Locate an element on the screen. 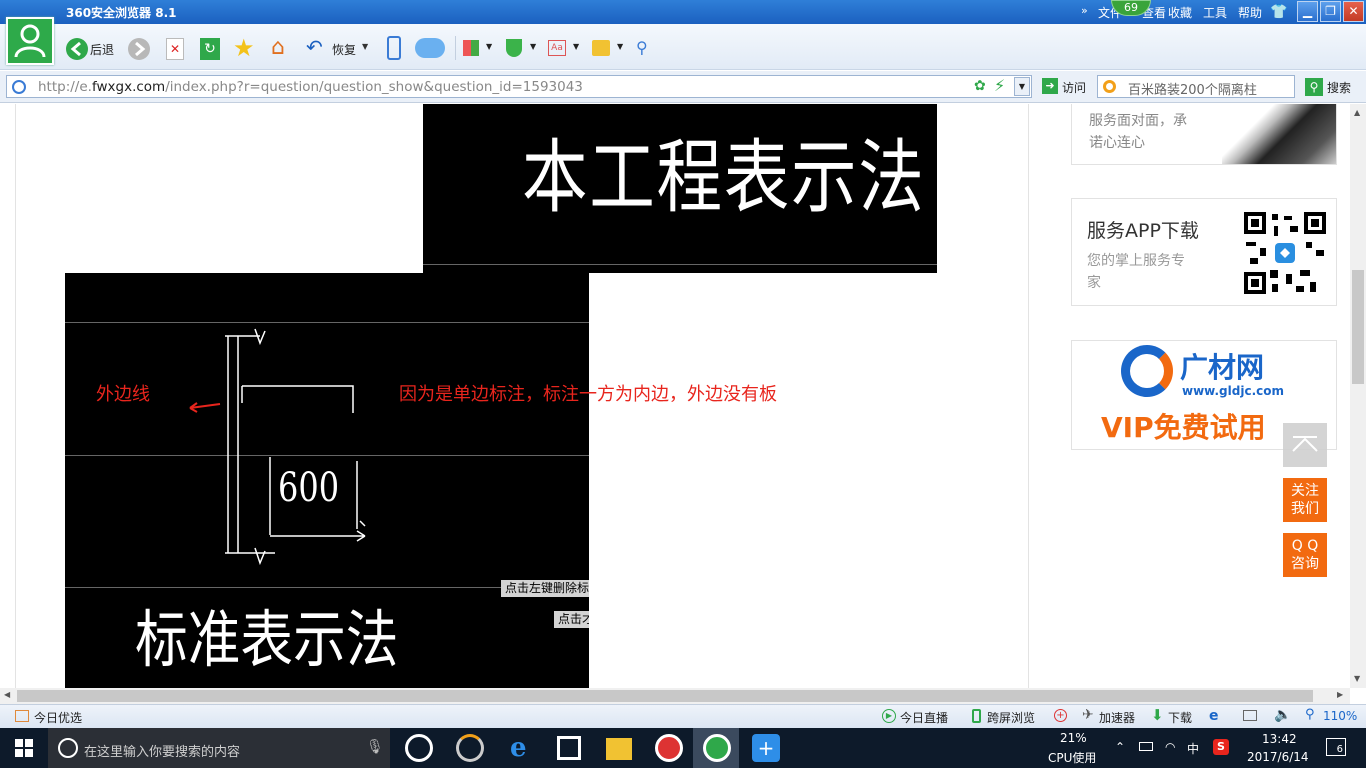 This screenshot has width=1366, height=768. ime-indicator: 中 is located at coordinates (1193, 748).